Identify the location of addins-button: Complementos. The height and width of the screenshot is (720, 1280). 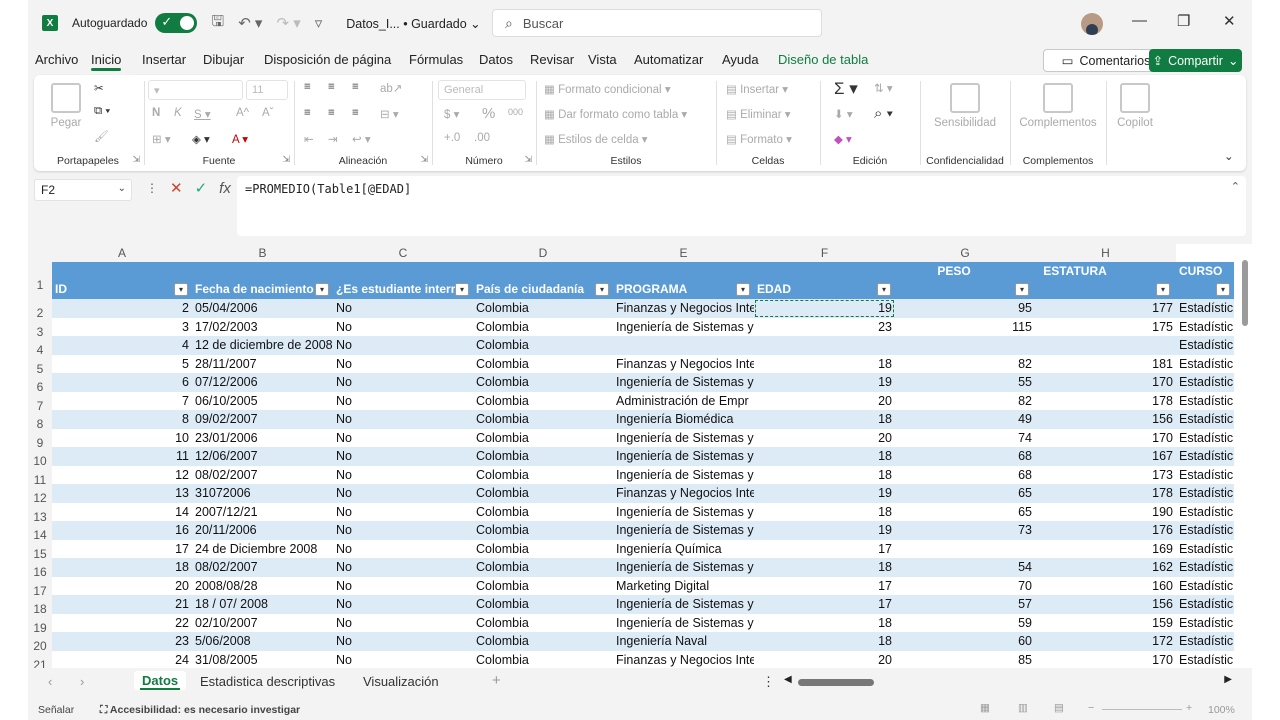
(1058, 106).